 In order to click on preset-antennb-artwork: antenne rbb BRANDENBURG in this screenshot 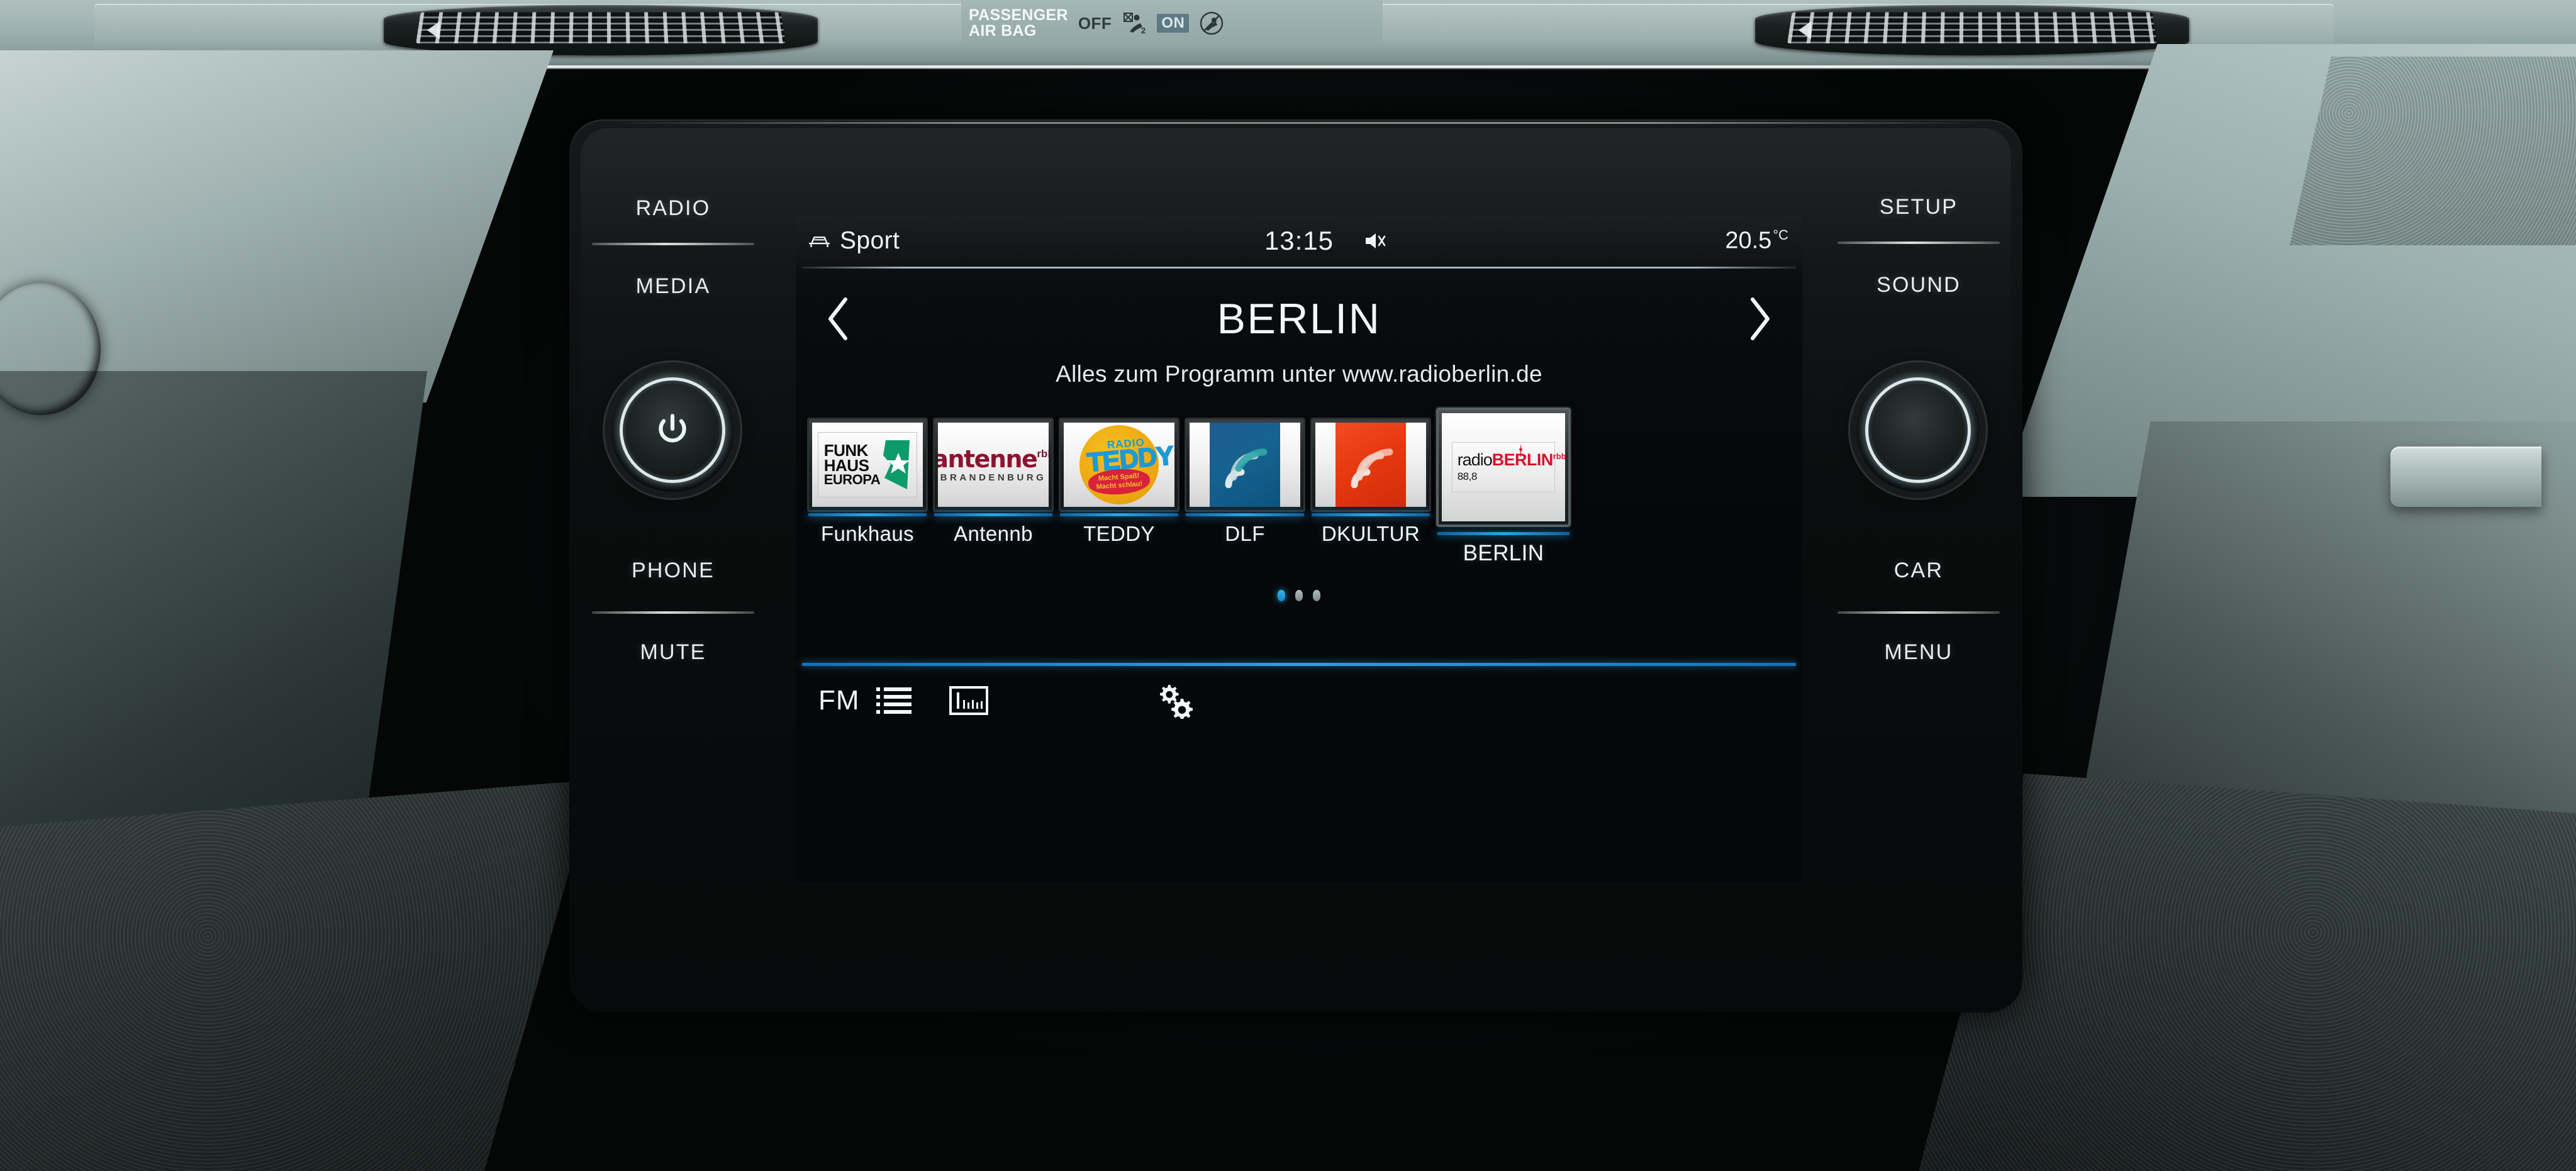, I will do `click(993, 465)`.